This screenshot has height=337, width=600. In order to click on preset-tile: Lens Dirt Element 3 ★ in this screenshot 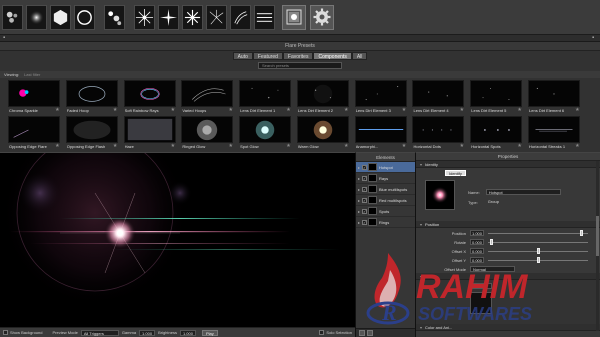, I will do `click(381, 98)`.